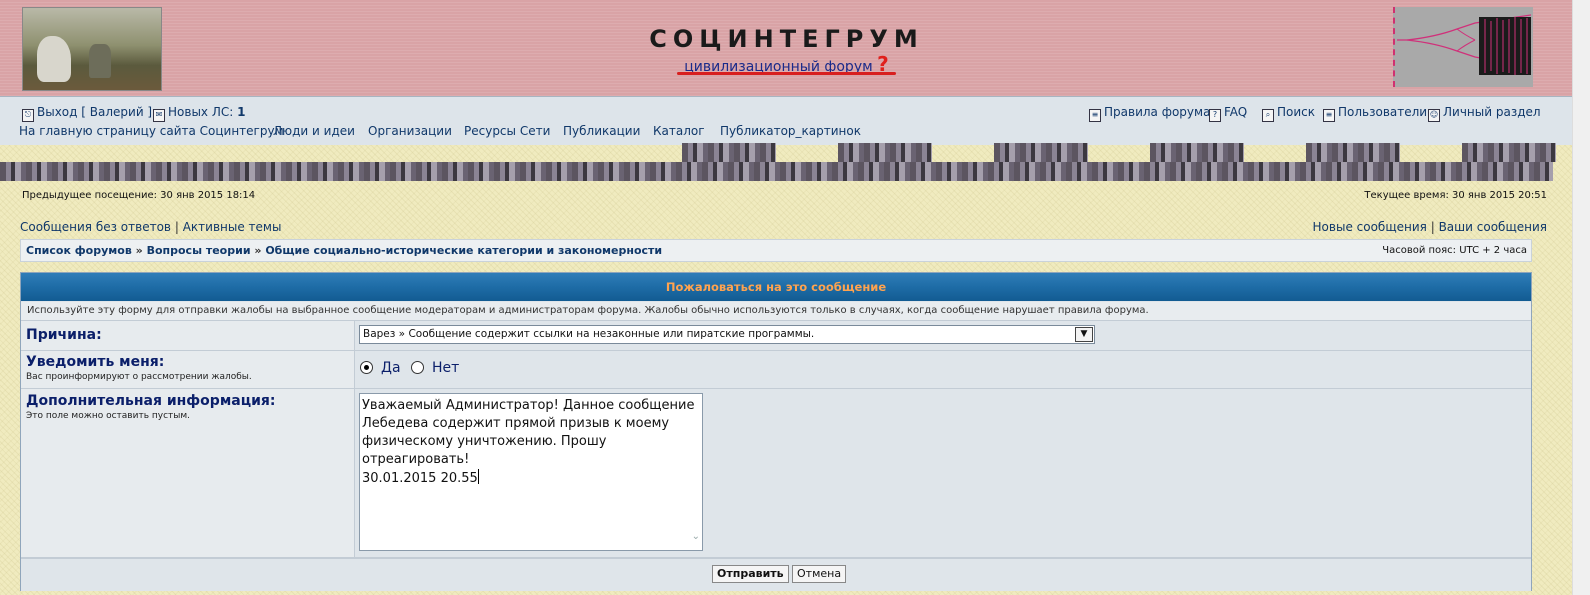  I want to click on users-label: Пользователи, so click(1383, 112).